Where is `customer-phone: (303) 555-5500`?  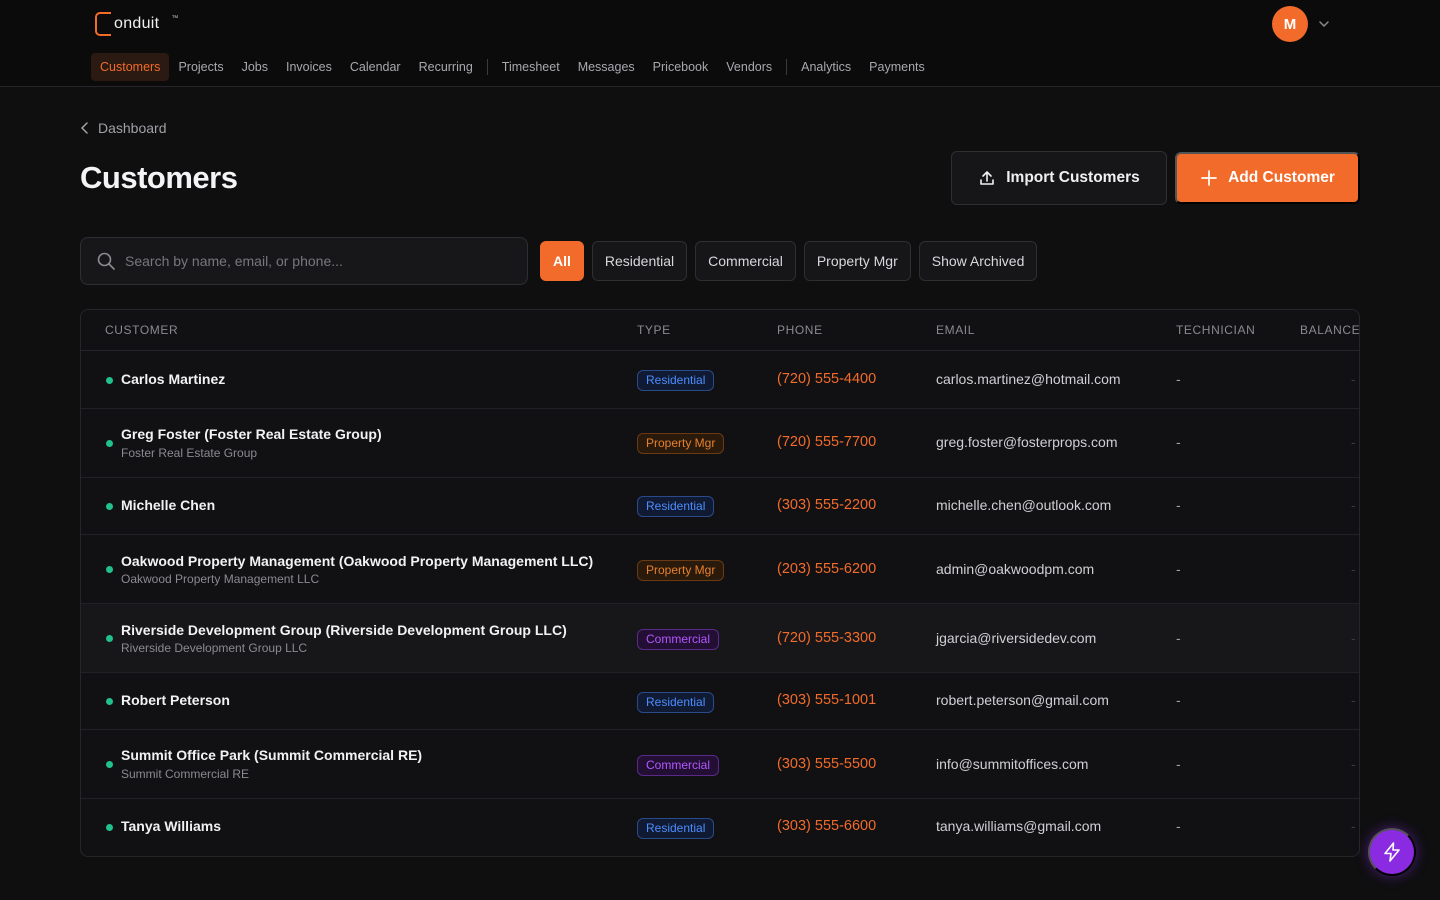
customer-phone: (303) 555-5500 is located at coordinates (826, 764).